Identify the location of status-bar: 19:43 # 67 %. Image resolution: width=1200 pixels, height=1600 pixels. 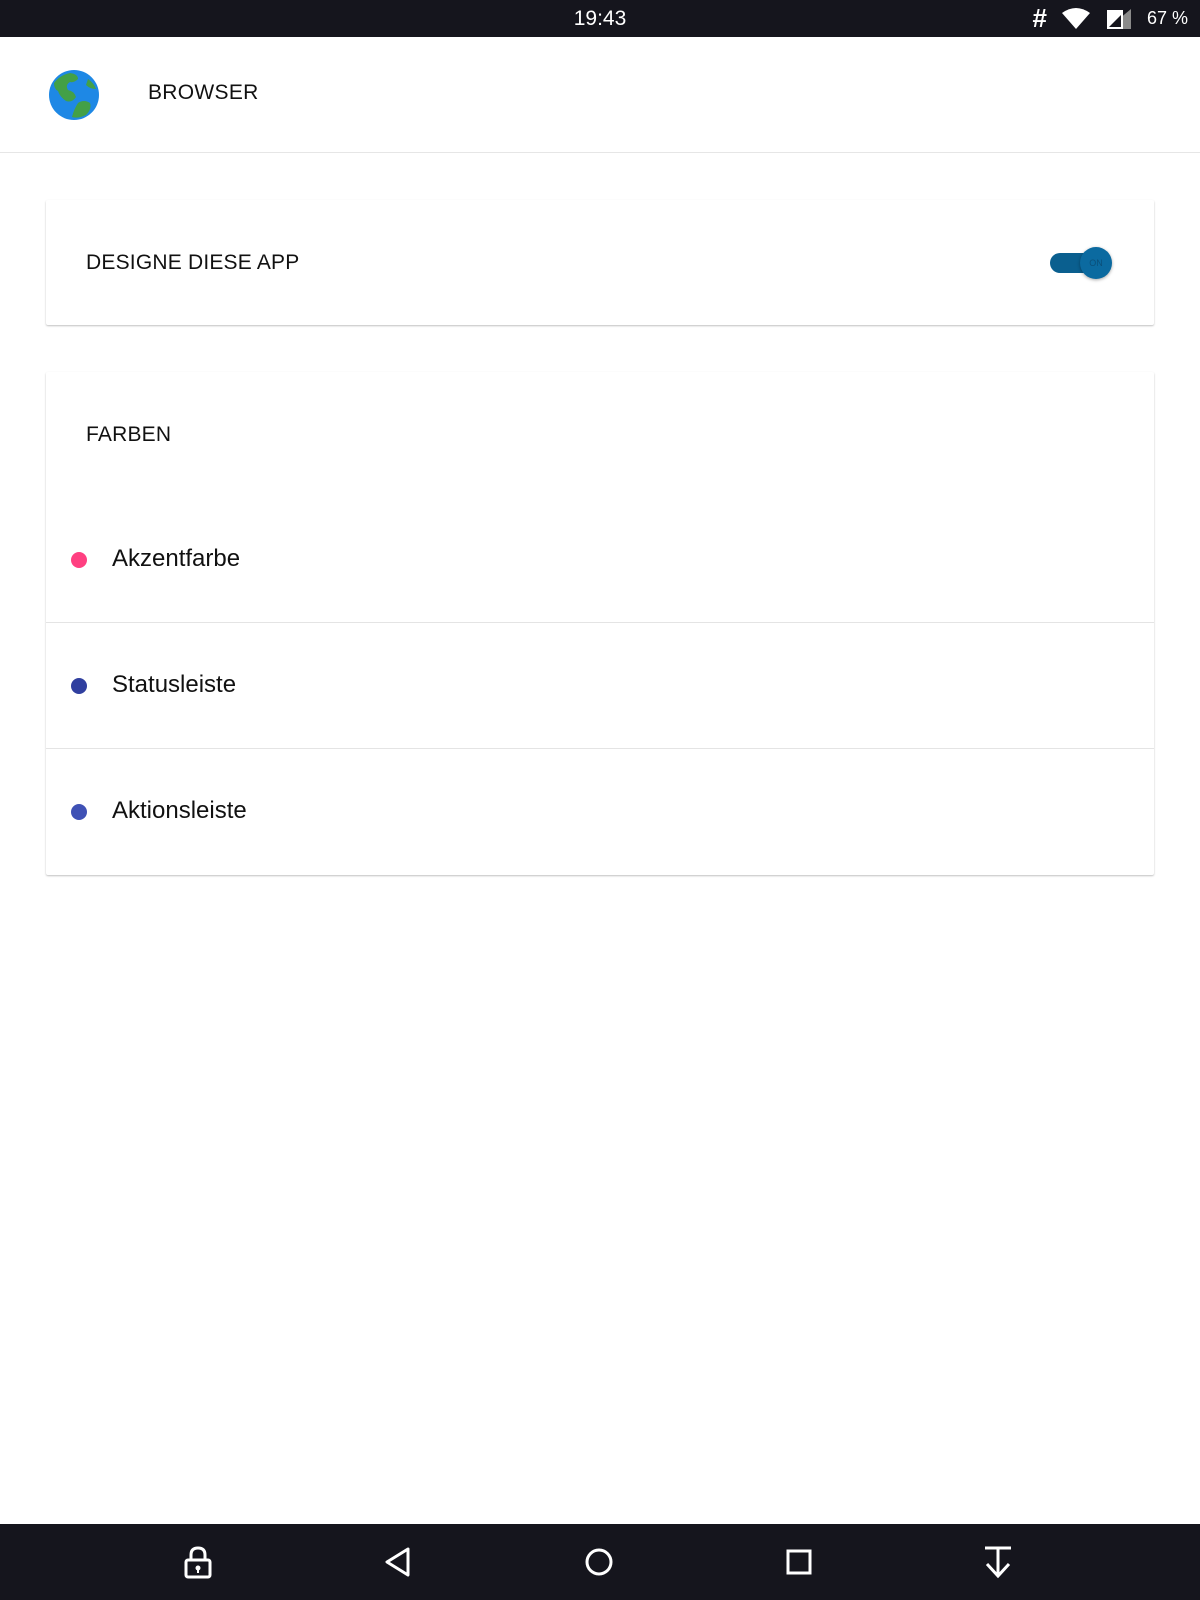
(600, 18).